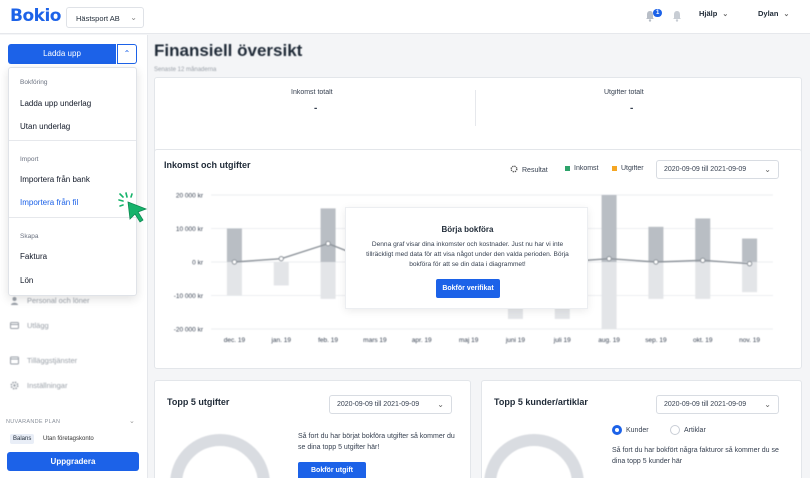 This screenshot has width=810, height=478. What do you see at coordinates (55, 103) in the screenshot?
I see `menu-item-upload-document: Ladda upp underlag` at bounding box center [55, 103].